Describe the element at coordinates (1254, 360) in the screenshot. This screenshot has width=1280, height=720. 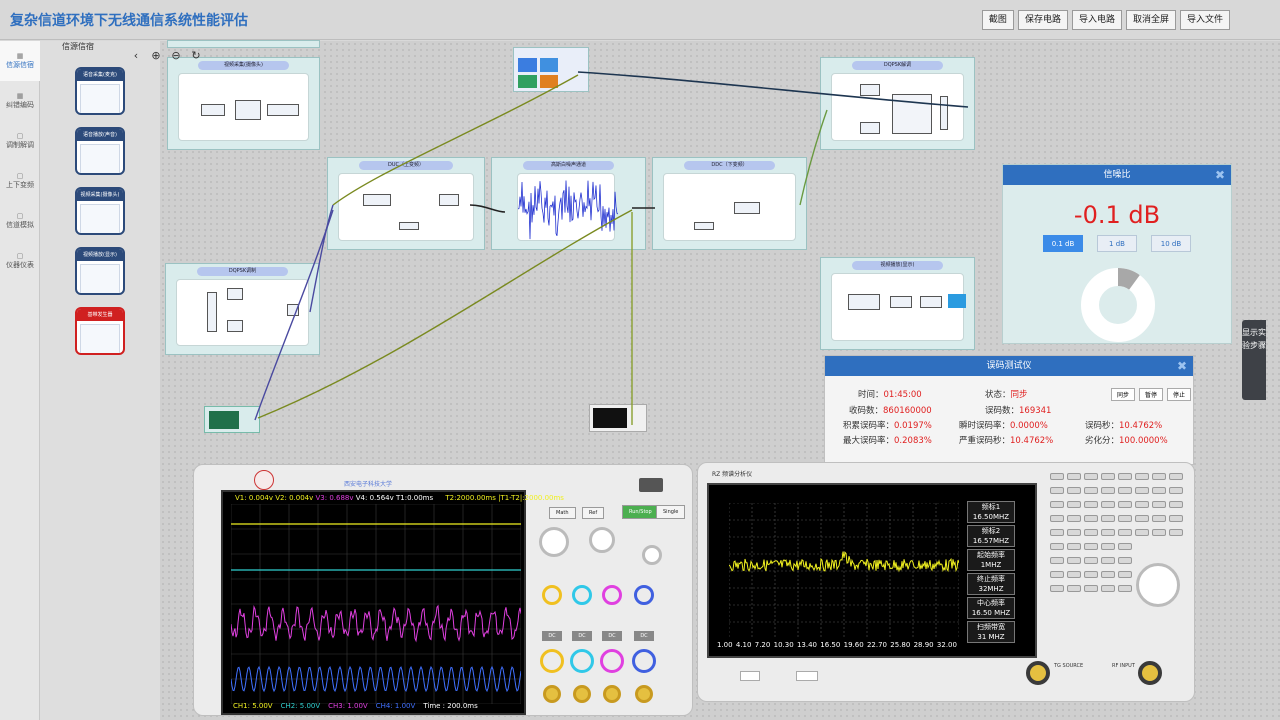
I see `show-steps-tab: 显示实验步骤` at that location.